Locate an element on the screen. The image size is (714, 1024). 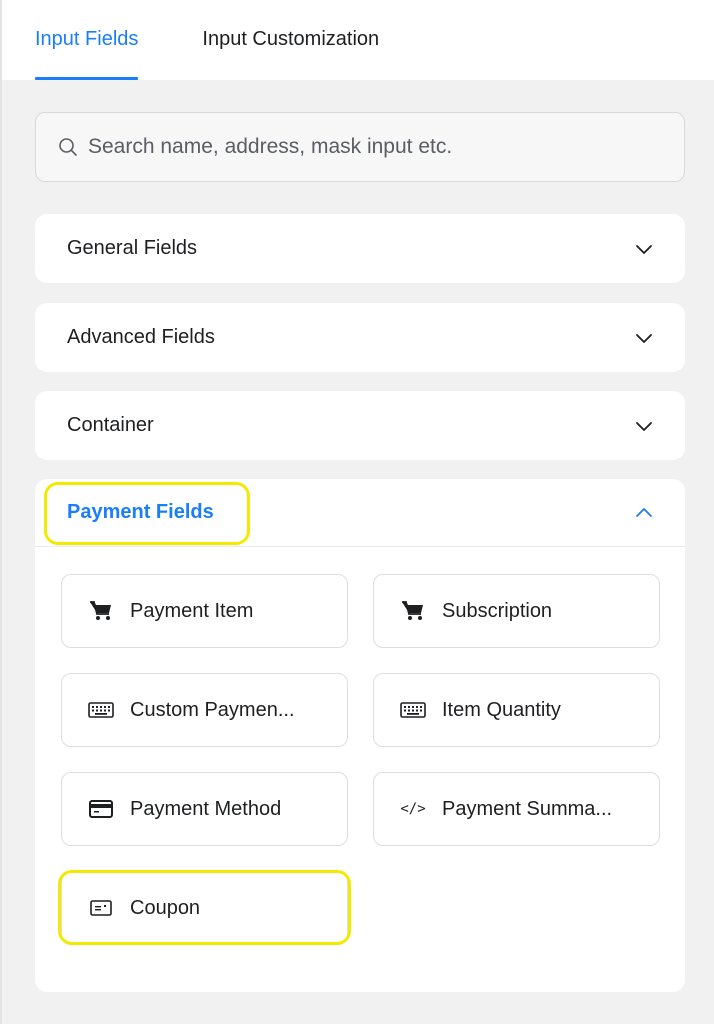
field-label: Item Quantity is located at coordinates (501, 709).